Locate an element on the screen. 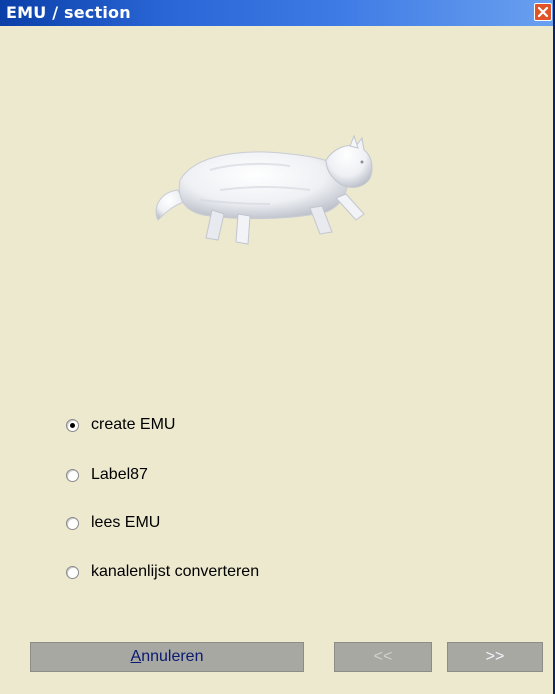  white-cat-icon is located at coordinates (264, 189).